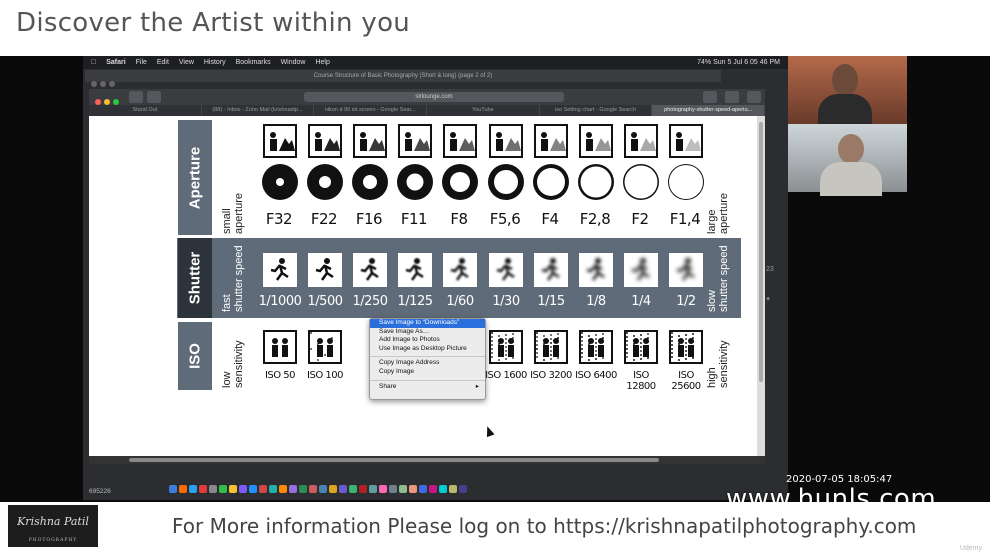 This screenshot has height=556, width=990. I want to click on shutter-value: 1/8, so click(596, 301).